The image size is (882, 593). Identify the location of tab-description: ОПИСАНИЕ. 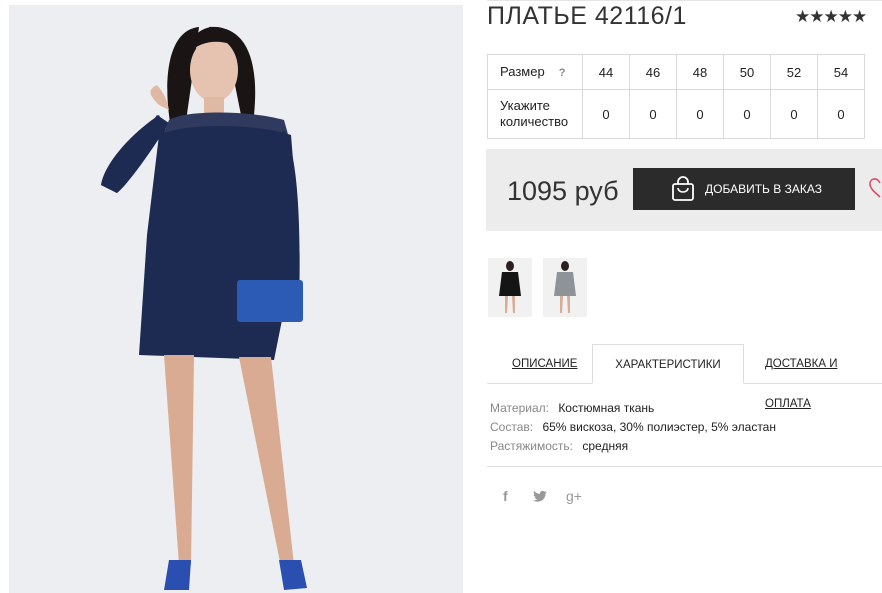
(544, 364).